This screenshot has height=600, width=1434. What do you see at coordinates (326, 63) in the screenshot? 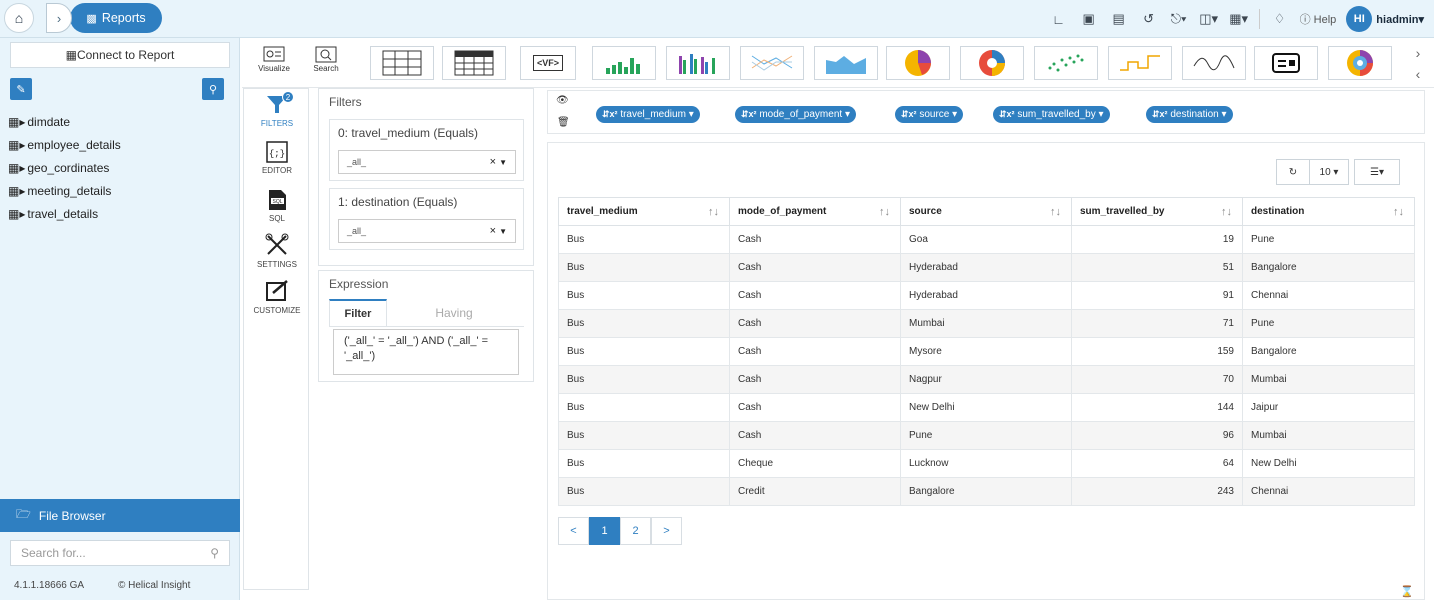
I see `search-viz-button: Search` at bounding box center [326, 63].